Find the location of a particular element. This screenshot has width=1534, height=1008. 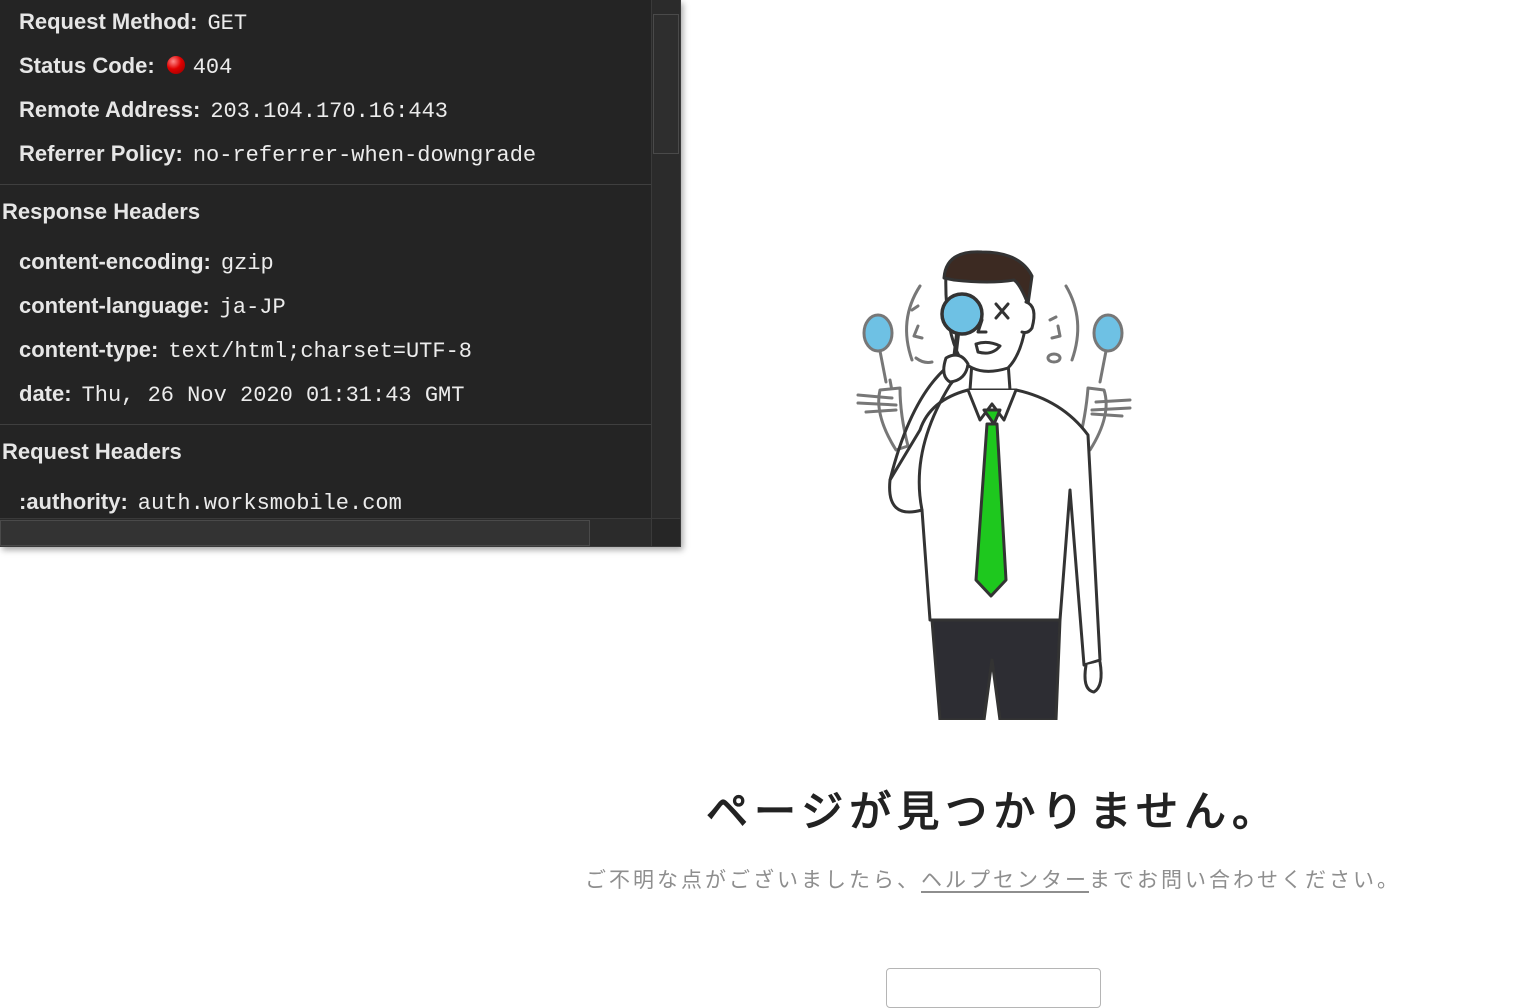

header-row-remote-address: Remote Address: 203.104.170.16:443 is located at coordinates (233, 110).